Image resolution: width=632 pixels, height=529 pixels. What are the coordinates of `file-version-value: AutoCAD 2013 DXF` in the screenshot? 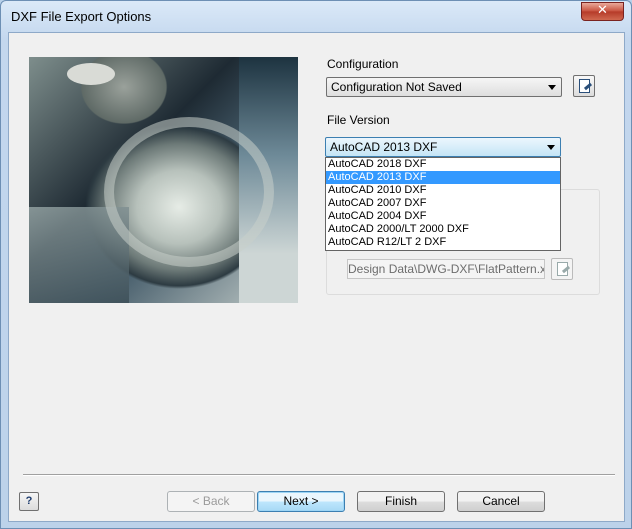 It's located at (384, 147).